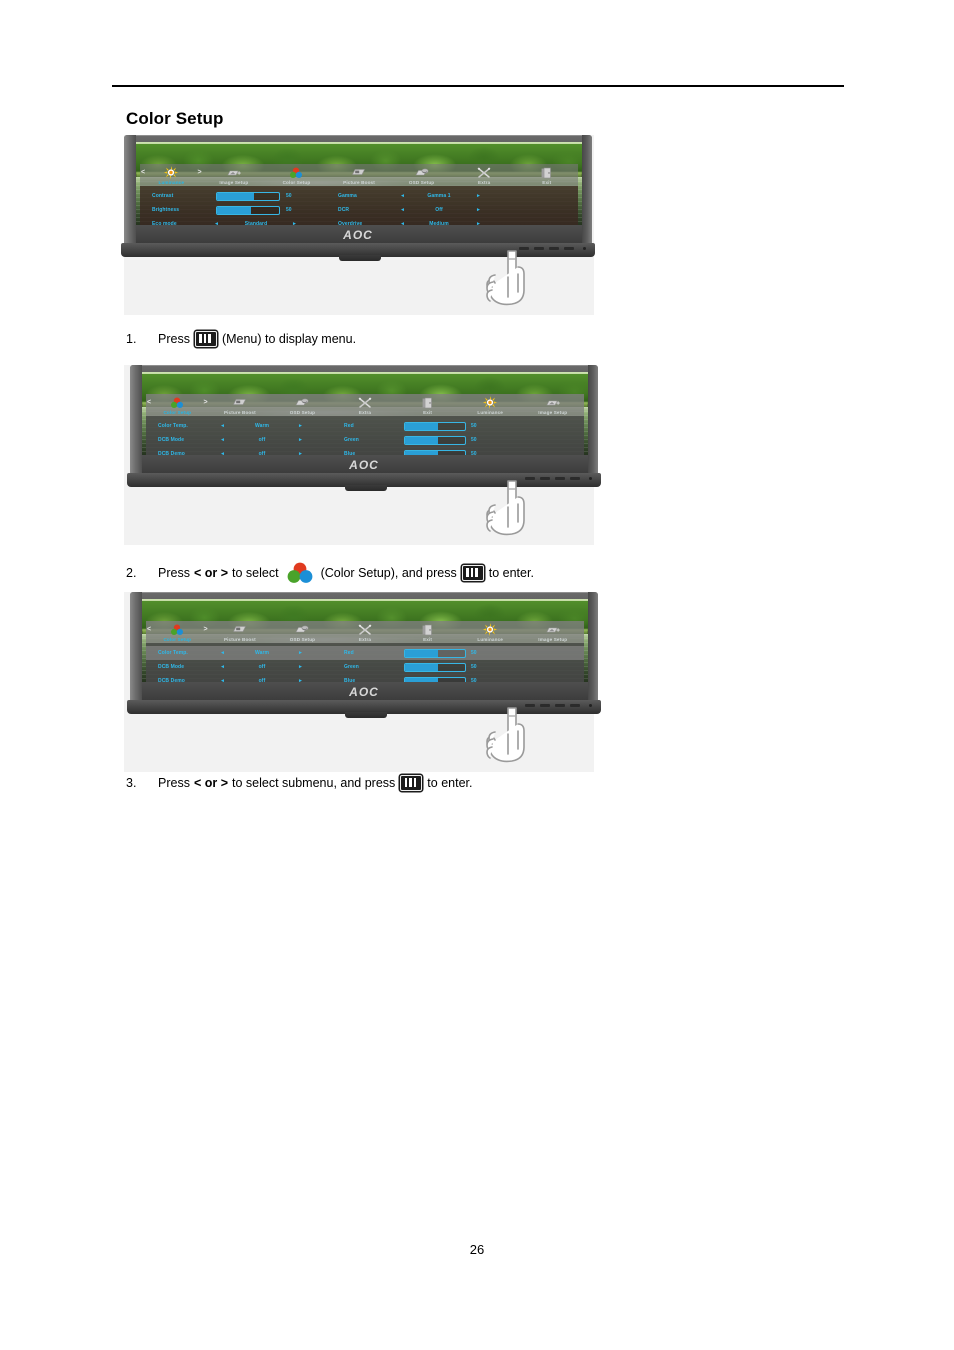 The image size is (954, 1350). Describe the element at coordinates (474, 667) in the screenshot. I see `osd-slider-value-2: 50` at that location.